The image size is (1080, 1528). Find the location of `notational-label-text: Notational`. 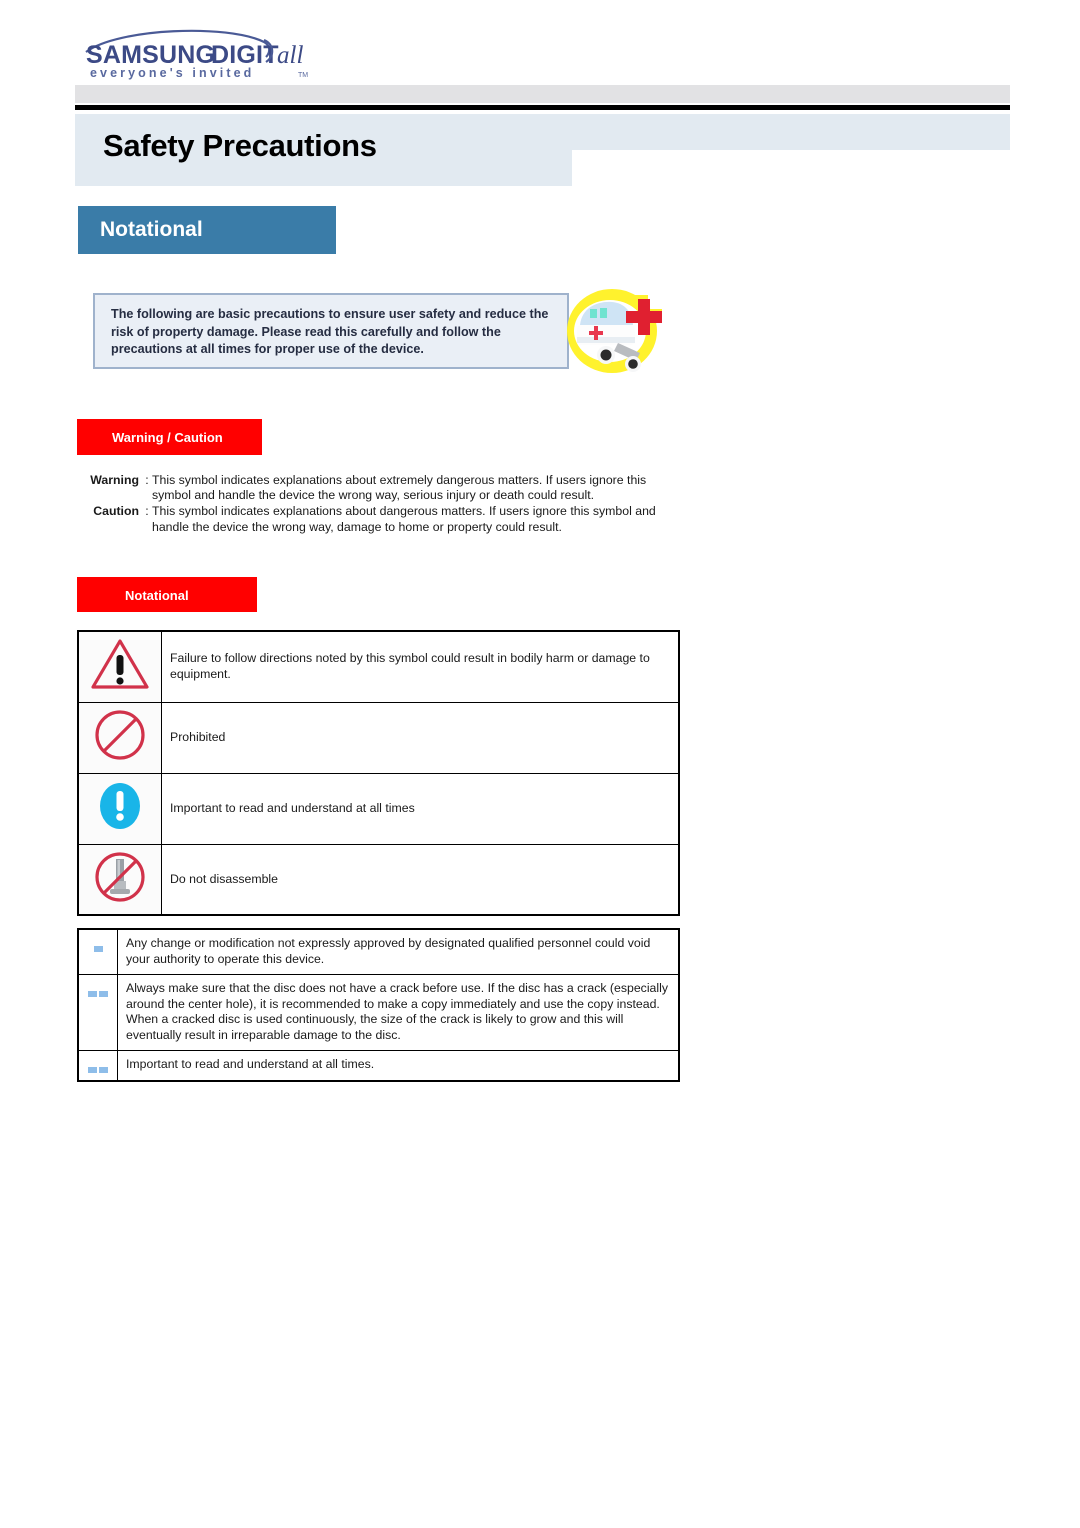

notational-label-text: Notational is located at coordinates (157, 595).